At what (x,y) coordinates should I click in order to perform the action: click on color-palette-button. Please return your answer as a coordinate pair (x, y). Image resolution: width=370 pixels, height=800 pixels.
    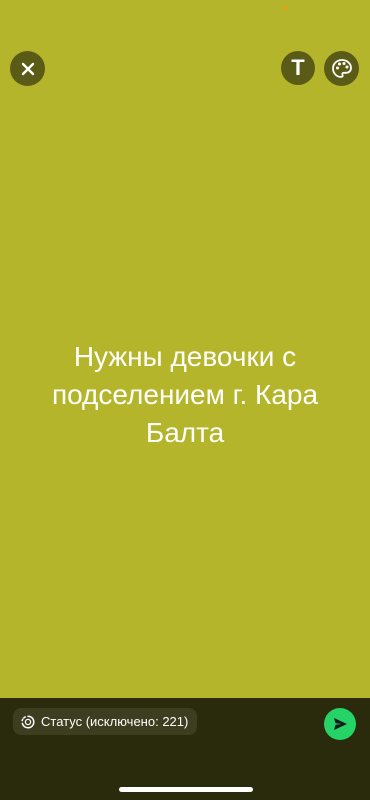
    Looking at the image, I should click on (341, 68).